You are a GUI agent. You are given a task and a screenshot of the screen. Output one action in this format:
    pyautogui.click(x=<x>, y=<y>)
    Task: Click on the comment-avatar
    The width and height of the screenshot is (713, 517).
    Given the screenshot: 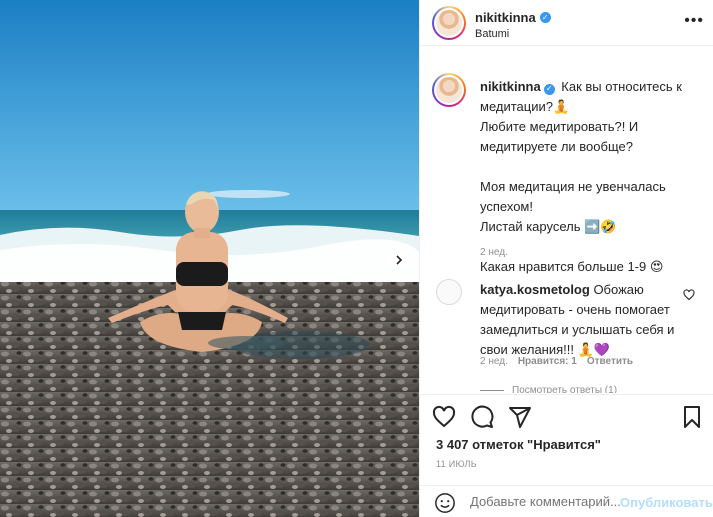 What is the action you would take?
    pyautogui.click(x=449, y=292)
    